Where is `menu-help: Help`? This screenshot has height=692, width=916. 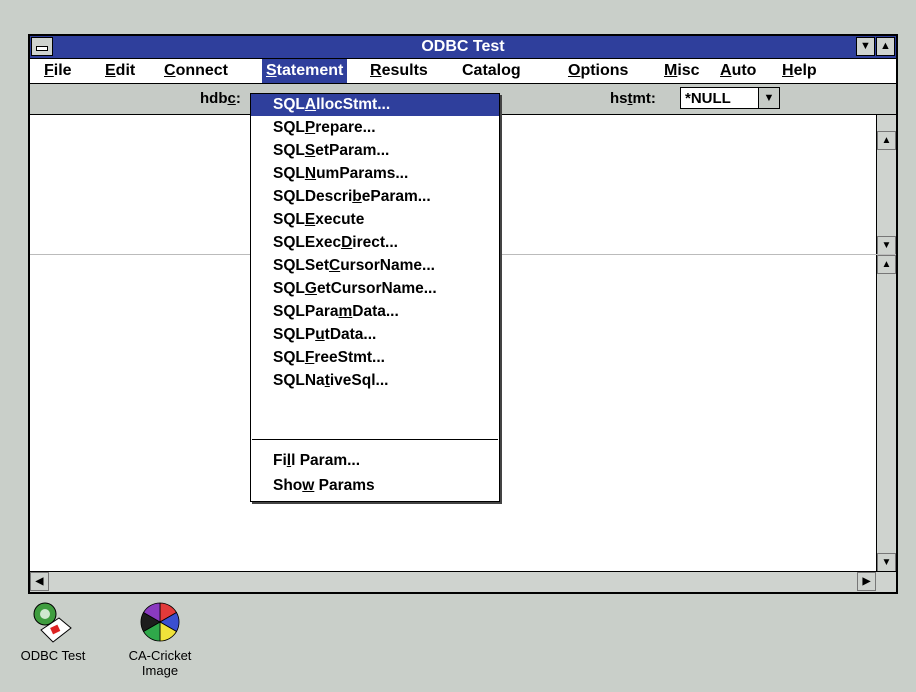
menu-help: Help is located at coordinates (799, 71).